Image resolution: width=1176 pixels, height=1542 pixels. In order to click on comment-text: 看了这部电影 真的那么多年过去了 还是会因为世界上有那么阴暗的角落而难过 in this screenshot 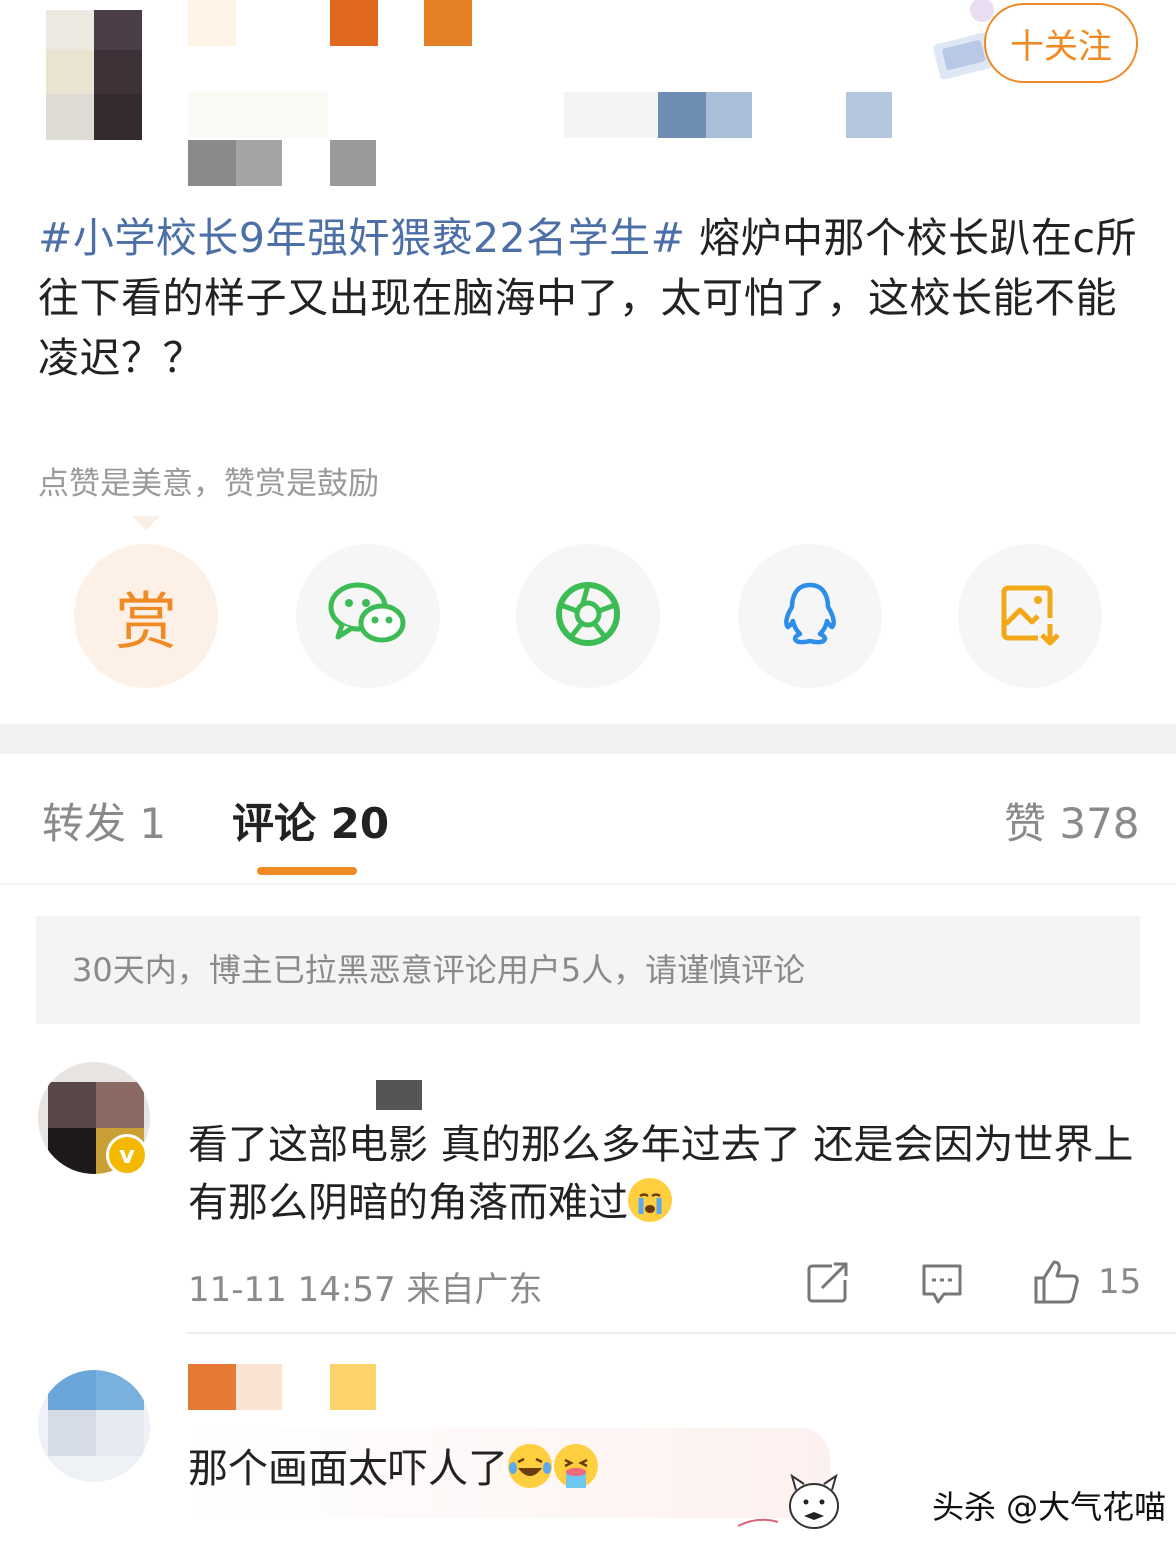, I will do `click(661, 1174)`.